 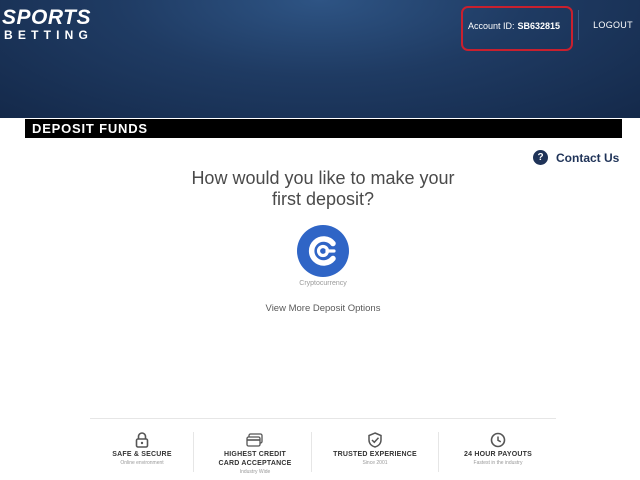 I want to click on sportsbetting-logo: SPORTS BETTING, so click(x=48, y=24).